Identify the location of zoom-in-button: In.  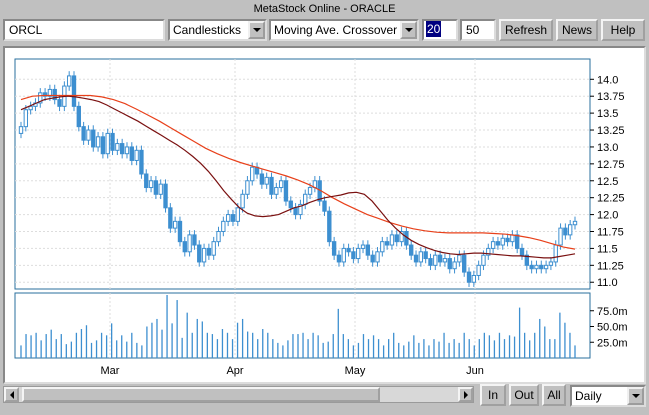
(493, 395).